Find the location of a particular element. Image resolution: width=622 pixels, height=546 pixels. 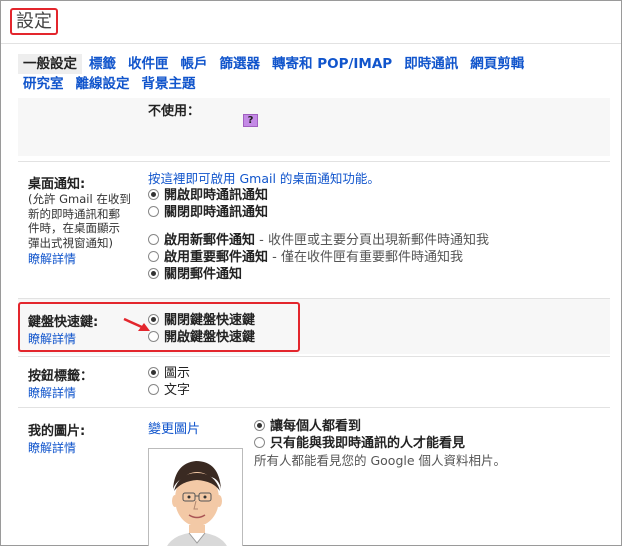

desktop-notifications-desc-2: 新的即時通訊和郵 is located at coordinates (74, 213).